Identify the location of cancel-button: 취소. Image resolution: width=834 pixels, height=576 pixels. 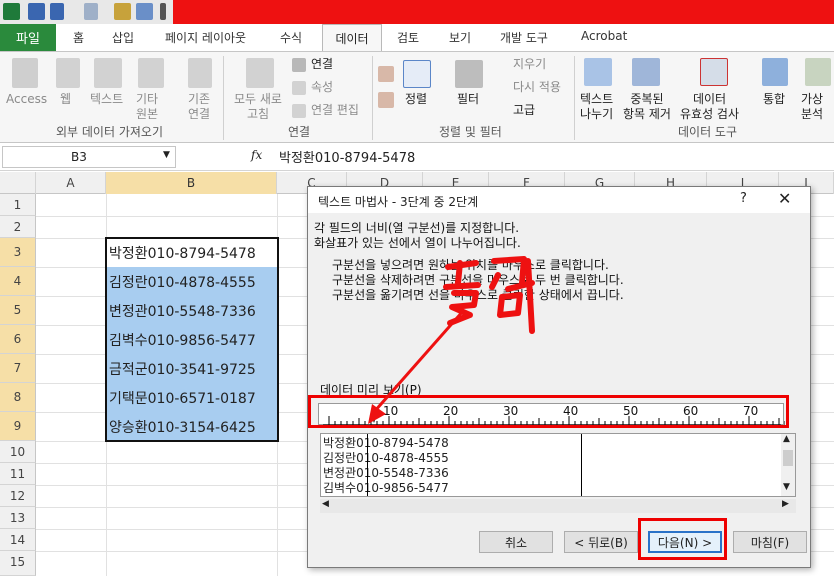
(516, 542).